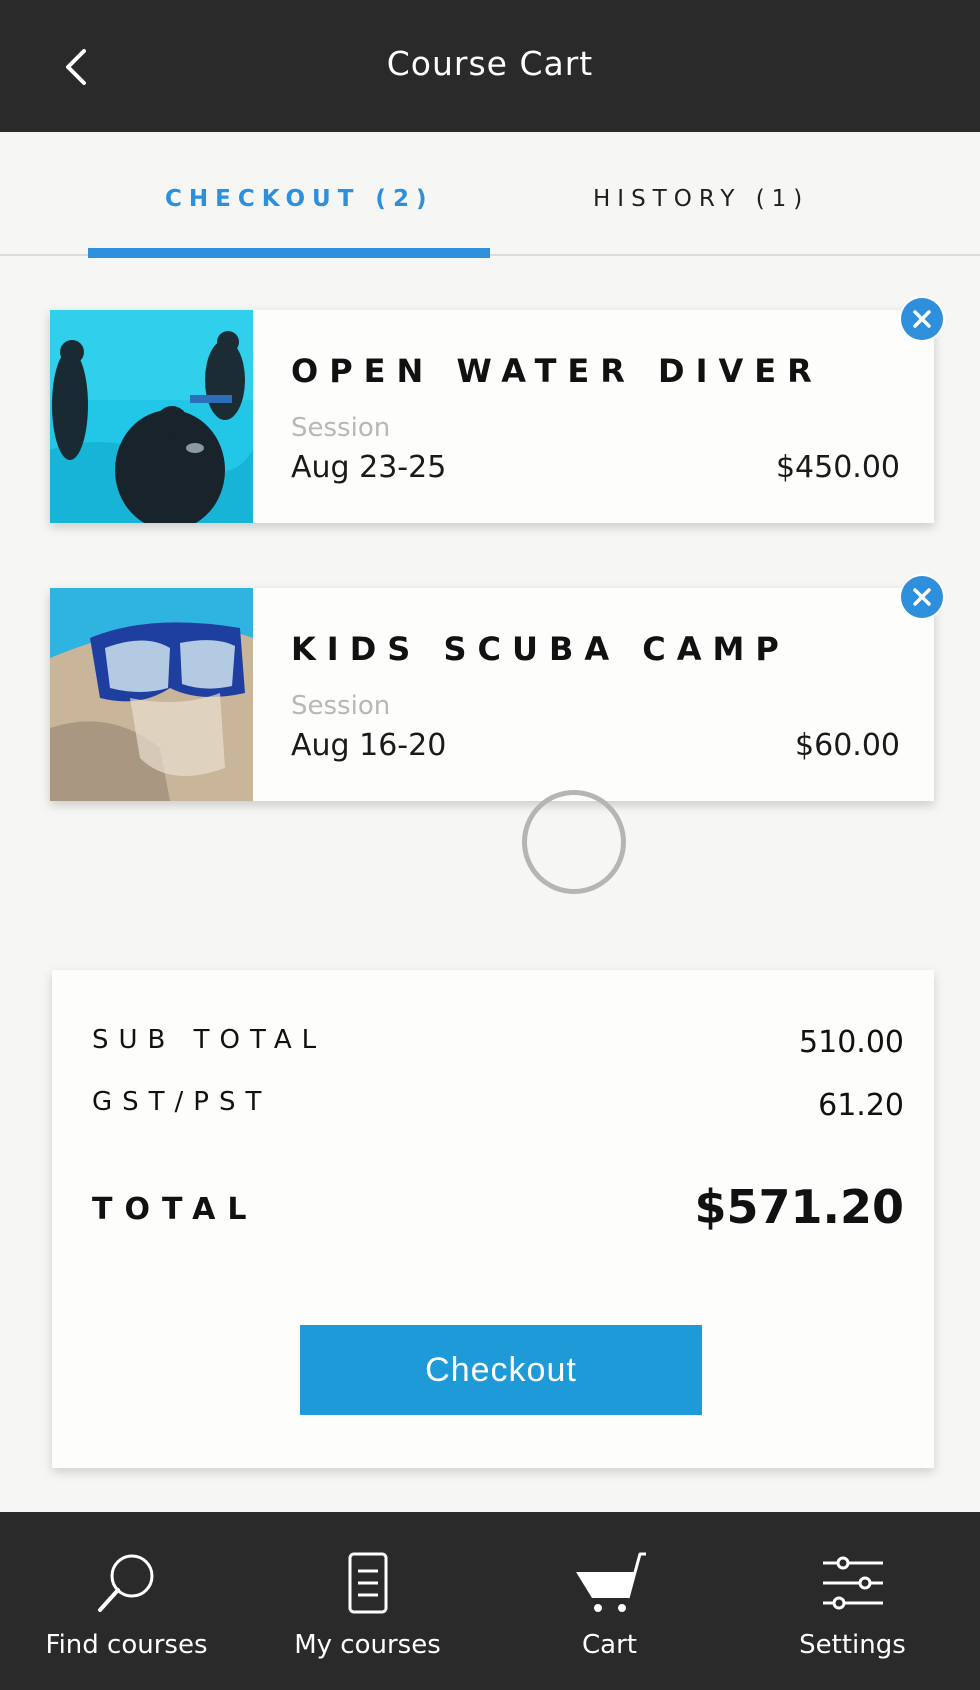  What do you see at coordinates (574, 842) in the screenshot?
I see `loading-spinner` at bounding box center [574, 842].